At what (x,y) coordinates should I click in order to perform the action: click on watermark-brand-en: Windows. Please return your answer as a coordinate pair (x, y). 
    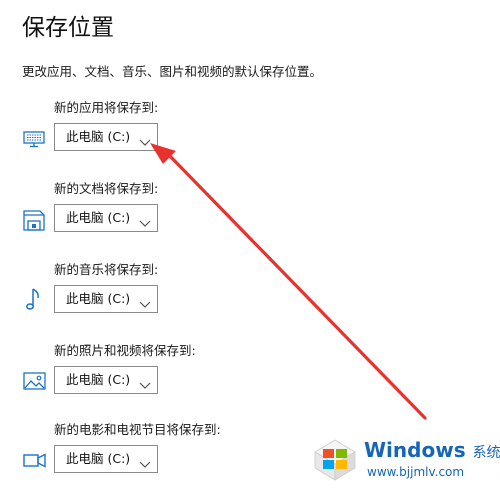
    Looking at the image, I should click on (415, 450).